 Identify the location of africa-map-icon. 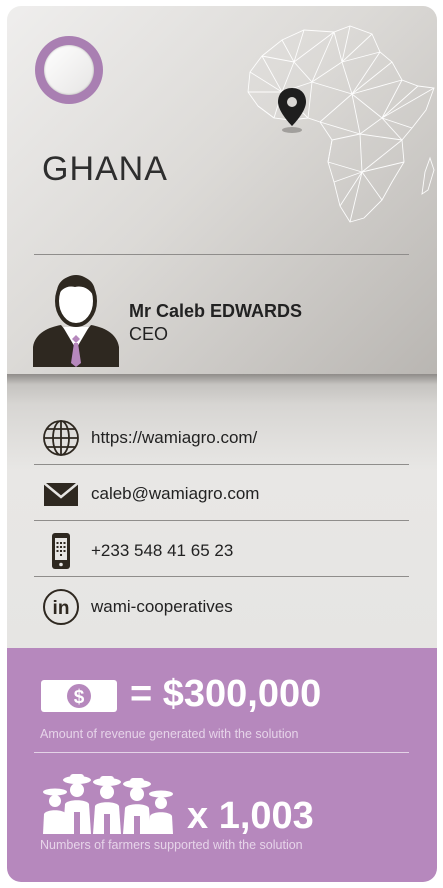
(341, 124).